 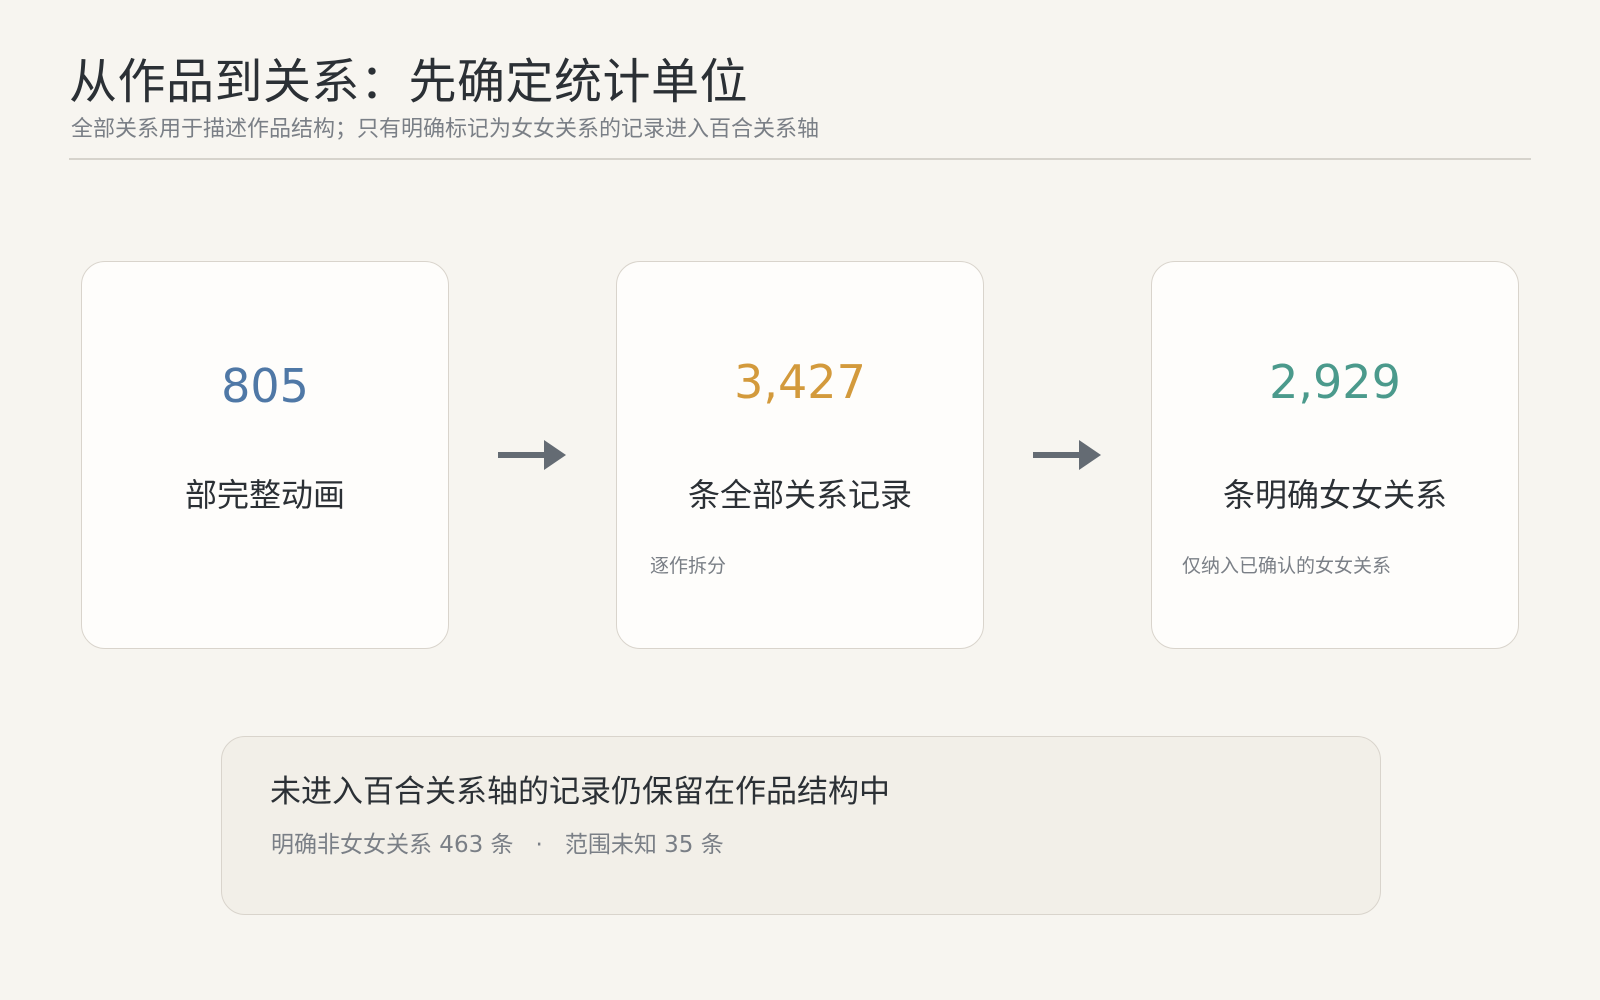 I want to click on non-ff-count: 明确非女女关系 463 条, so click(x=392, y=845).